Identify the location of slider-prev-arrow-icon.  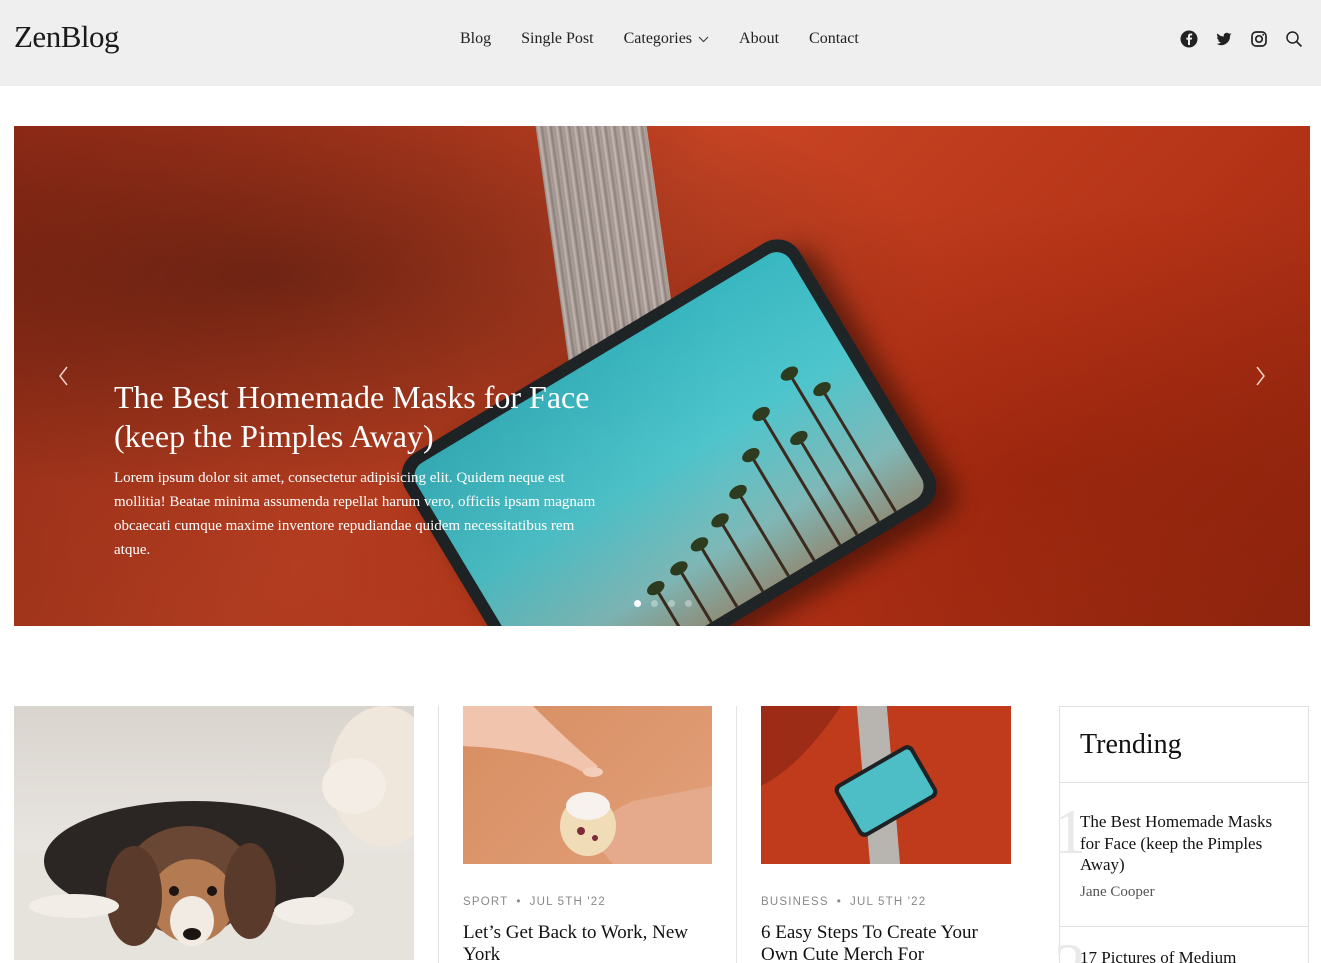
(64, 376).